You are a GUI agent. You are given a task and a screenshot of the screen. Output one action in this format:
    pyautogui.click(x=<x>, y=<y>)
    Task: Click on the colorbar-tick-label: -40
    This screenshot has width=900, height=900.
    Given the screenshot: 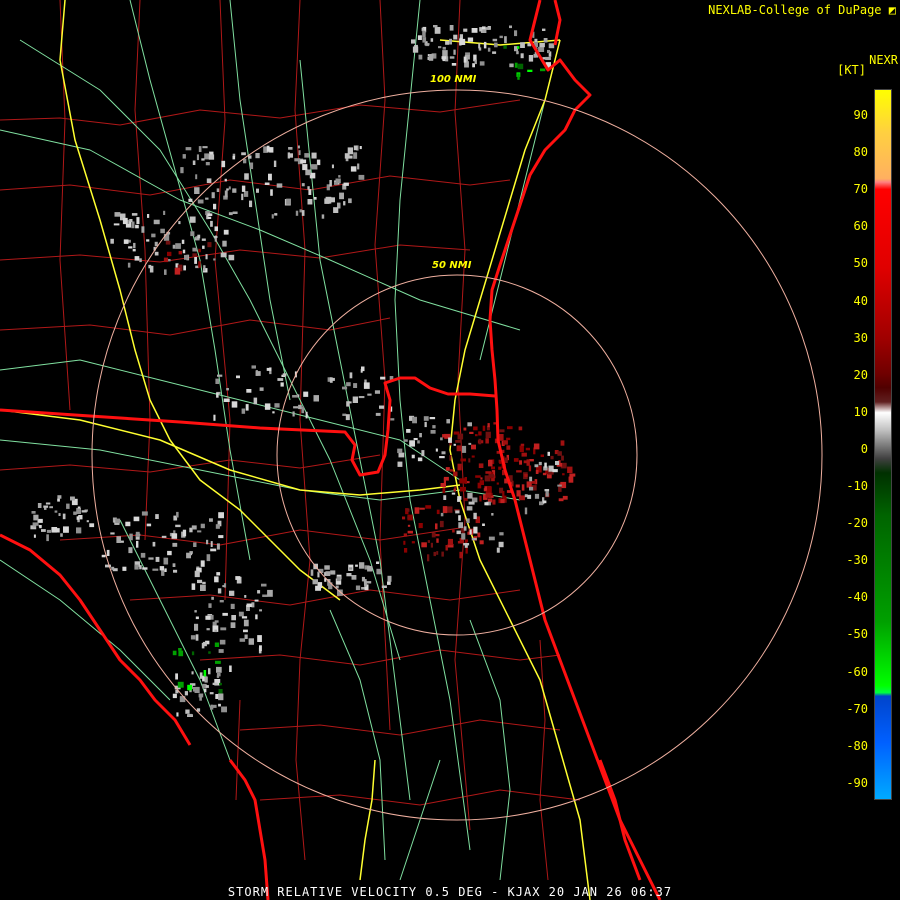 What is the action you would take?
    pyautogui.click(x=857, y=597)
    